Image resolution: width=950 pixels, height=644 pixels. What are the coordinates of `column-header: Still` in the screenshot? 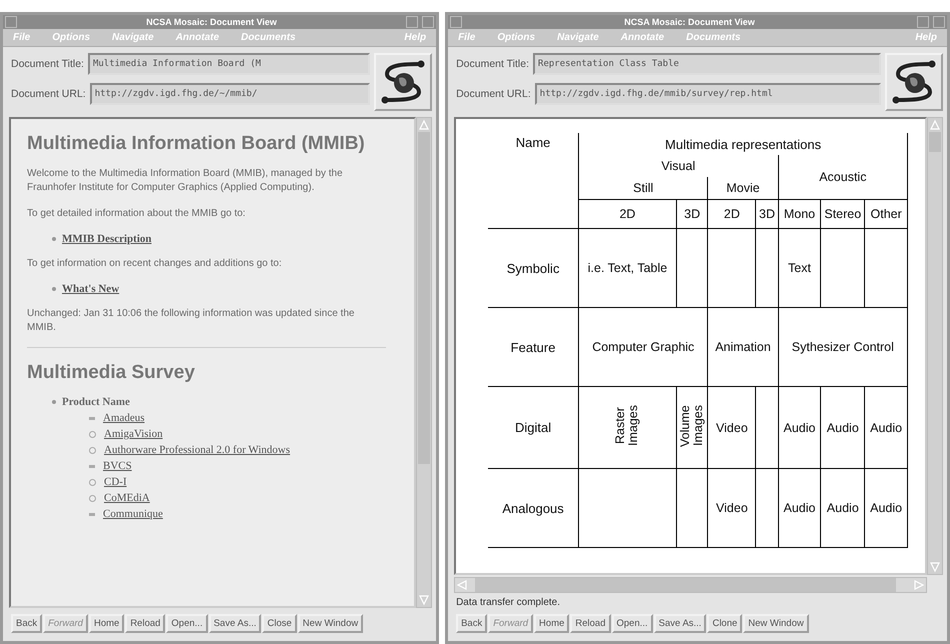 It's located at (643, 188).